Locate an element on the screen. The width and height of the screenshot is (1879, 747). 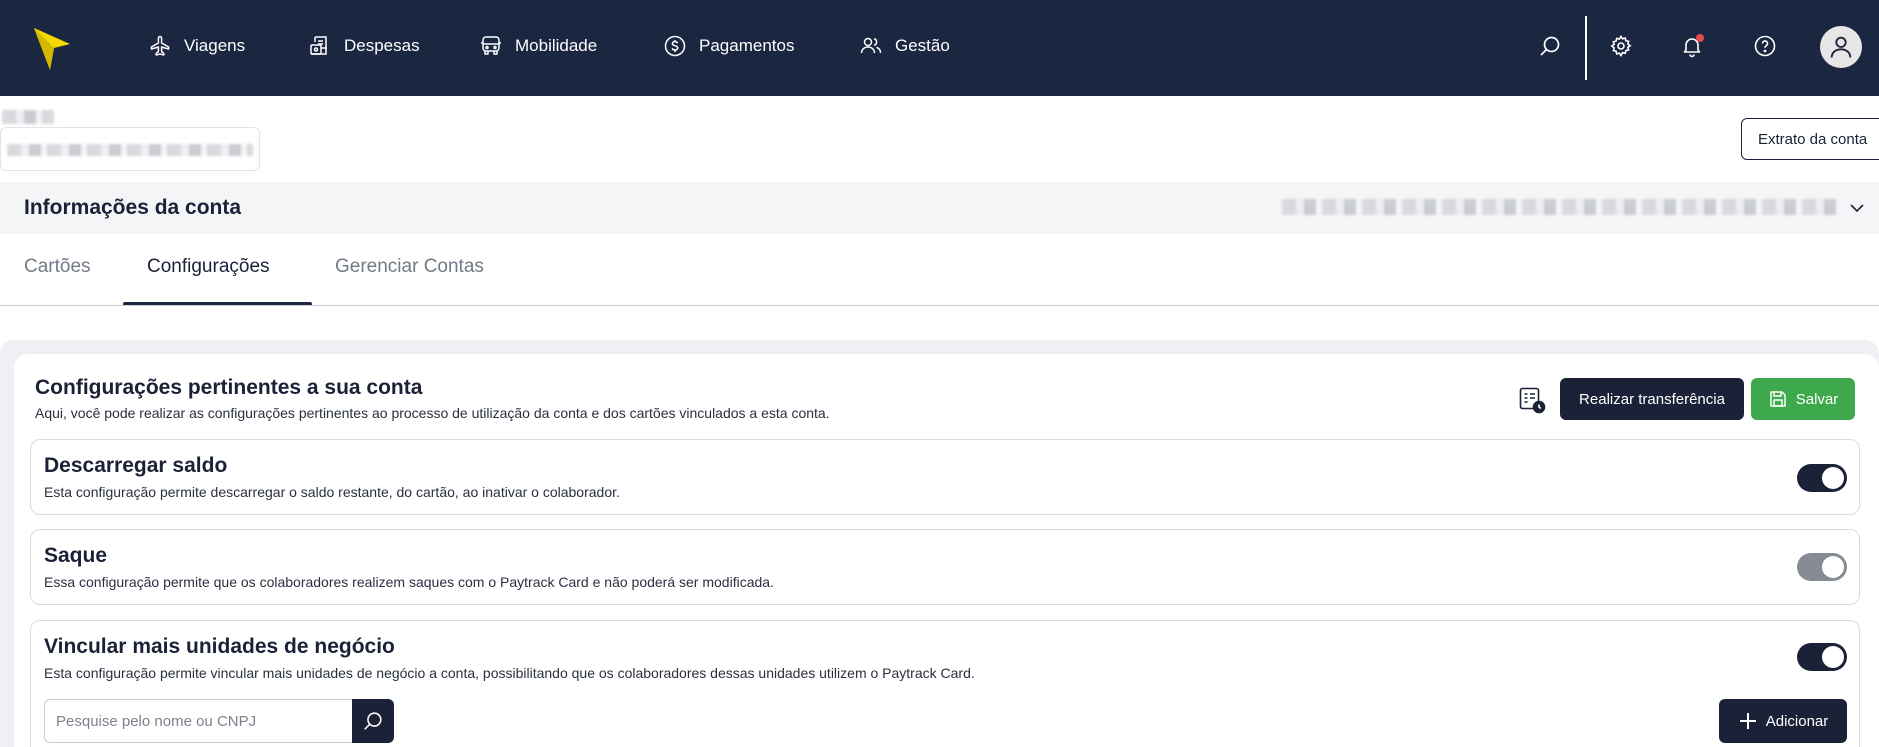
chevron-down-icon is located at coordinates (1857, 208).